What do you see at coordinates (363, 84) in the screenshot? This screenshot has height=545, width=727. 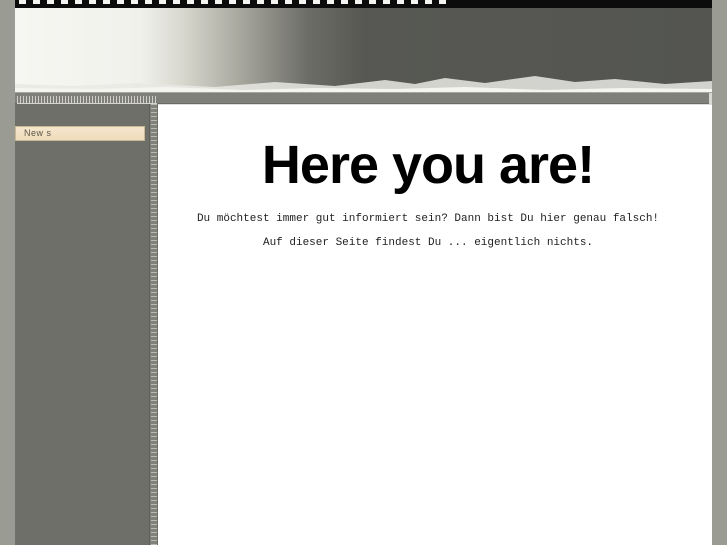 I see `torn-edge-decoration` at bounding box center [363, 84].